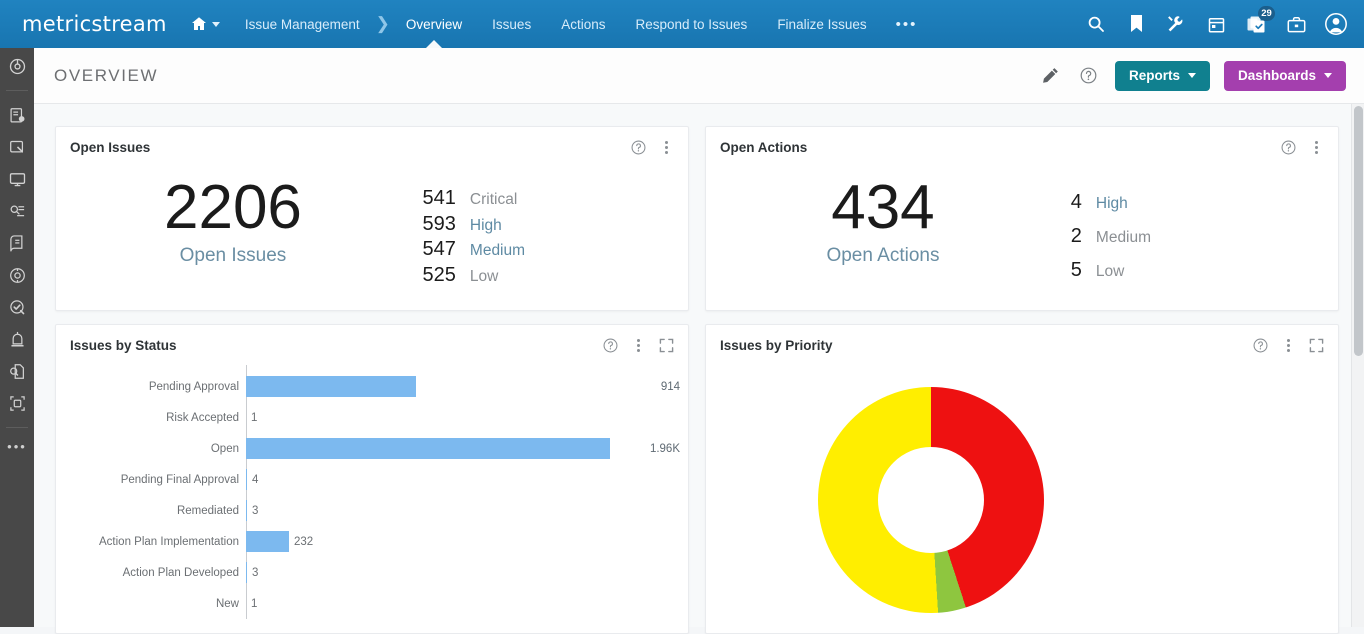 The image size is (1364, 634). I want to click on breakdown-row-medium: 547 Medium, so click(468, 251).